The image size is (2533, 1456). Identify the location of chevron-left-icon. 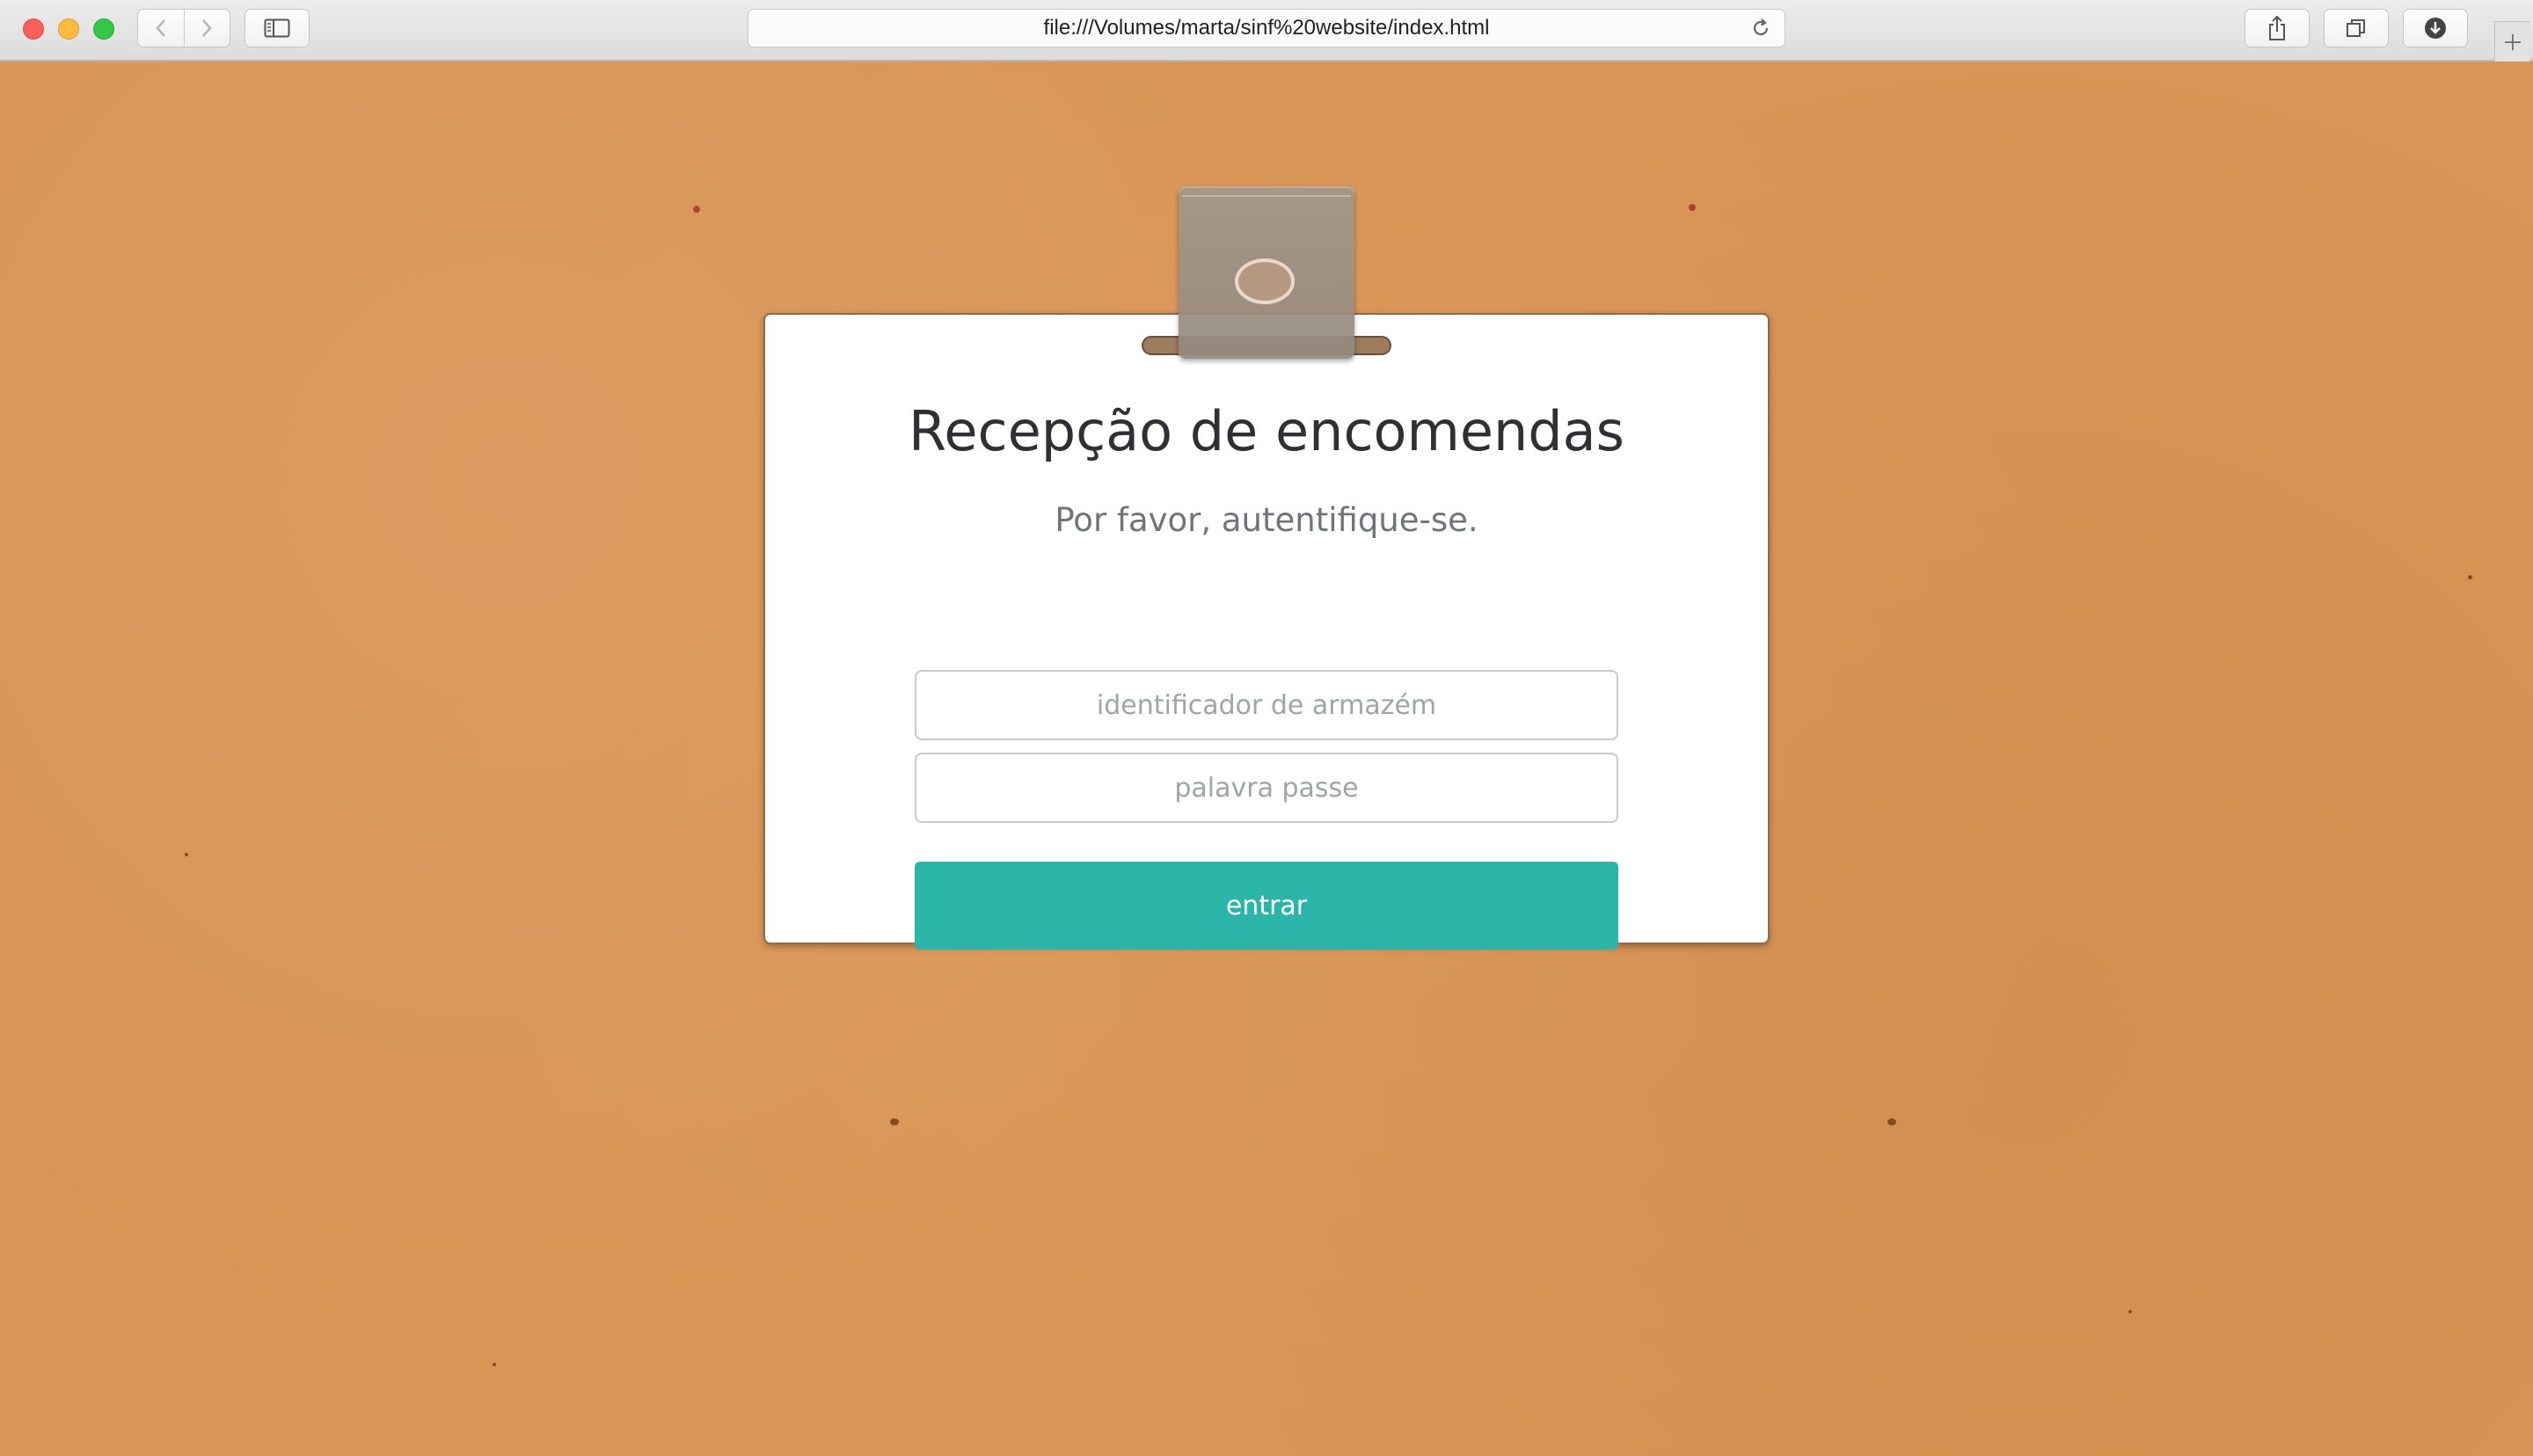
(160, 28).